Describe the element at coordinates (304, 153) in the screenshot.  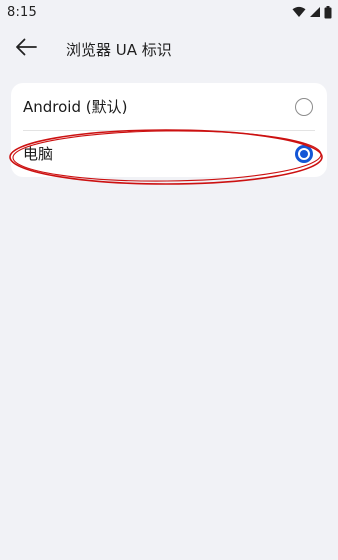
I see `radio-checked-icon` at that location.